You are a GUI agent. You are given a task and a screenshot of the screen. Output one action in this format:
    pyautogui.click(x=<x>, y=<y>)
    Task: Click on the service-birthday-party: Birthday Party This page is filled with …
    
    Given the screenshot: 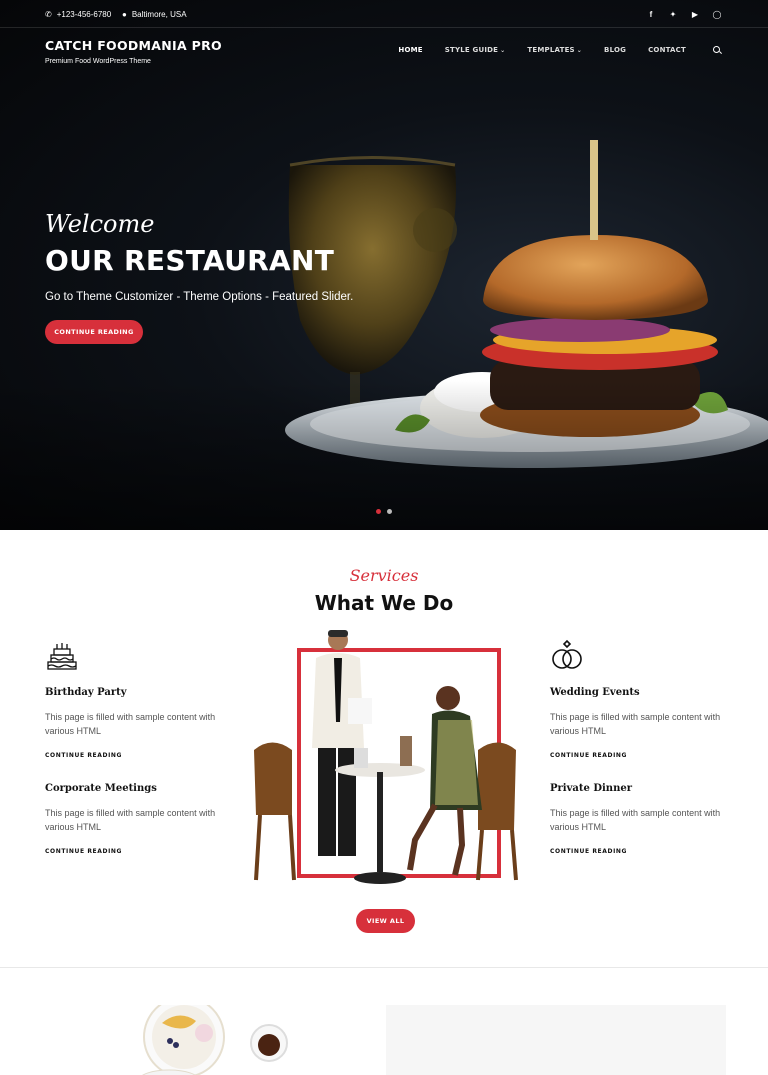 What is the action you would take?
    pyautogui.click(x=135, y=698)
    